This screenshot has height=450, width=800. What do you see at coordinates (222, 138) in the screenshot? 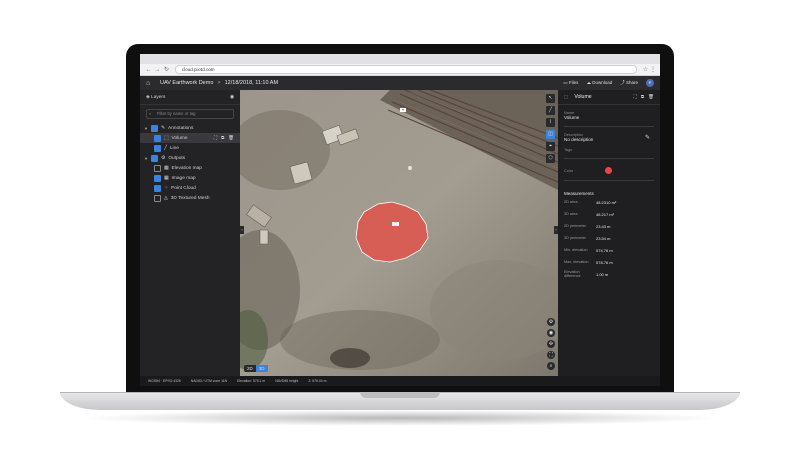
I see `duplicate-icon: ⧉` at bounding box center [222, 138].